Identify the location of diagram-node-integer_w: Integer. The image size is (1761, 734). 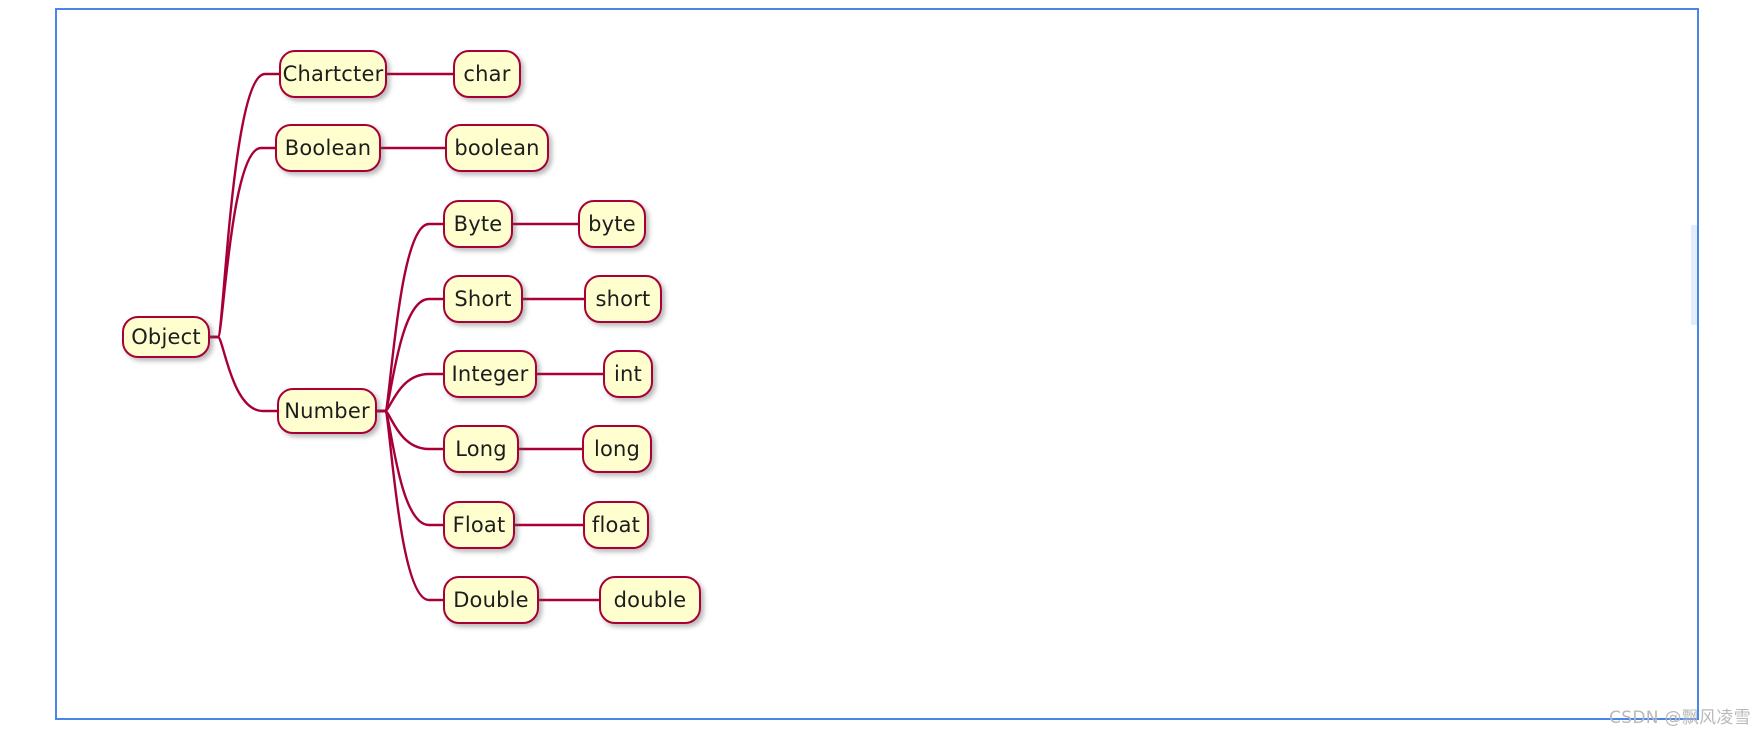
(490, 374).